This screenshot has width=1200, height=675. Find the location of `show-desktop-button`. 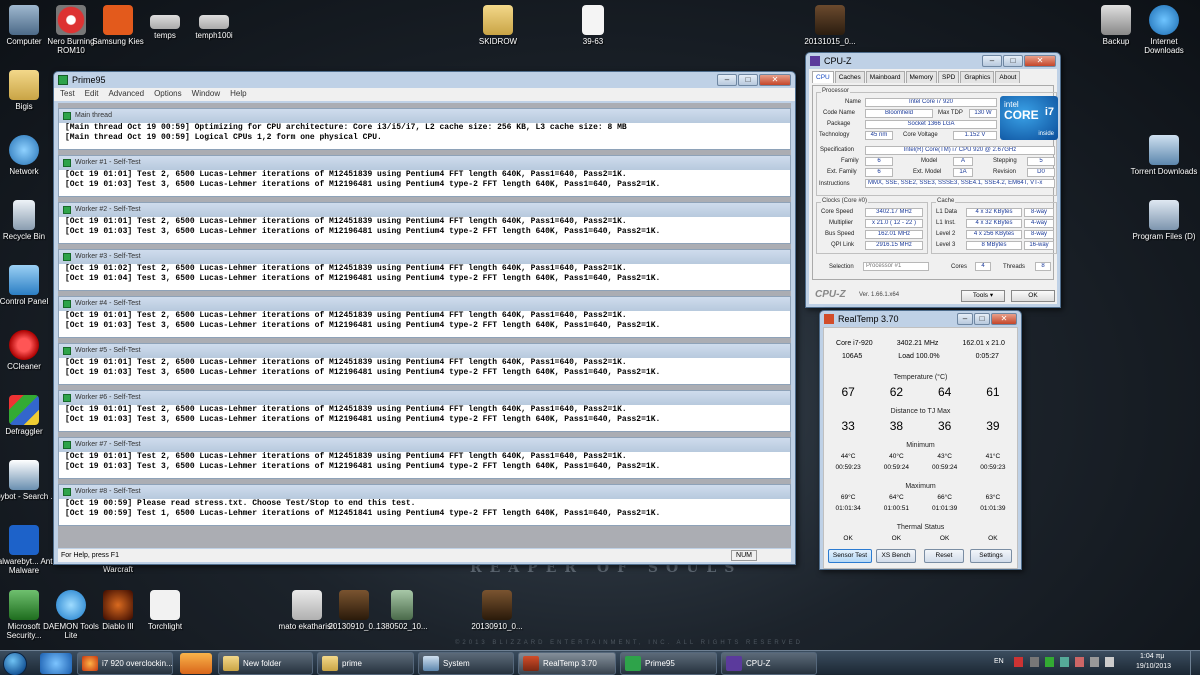

show-desktop-button is located at coordinates (1195, 663).